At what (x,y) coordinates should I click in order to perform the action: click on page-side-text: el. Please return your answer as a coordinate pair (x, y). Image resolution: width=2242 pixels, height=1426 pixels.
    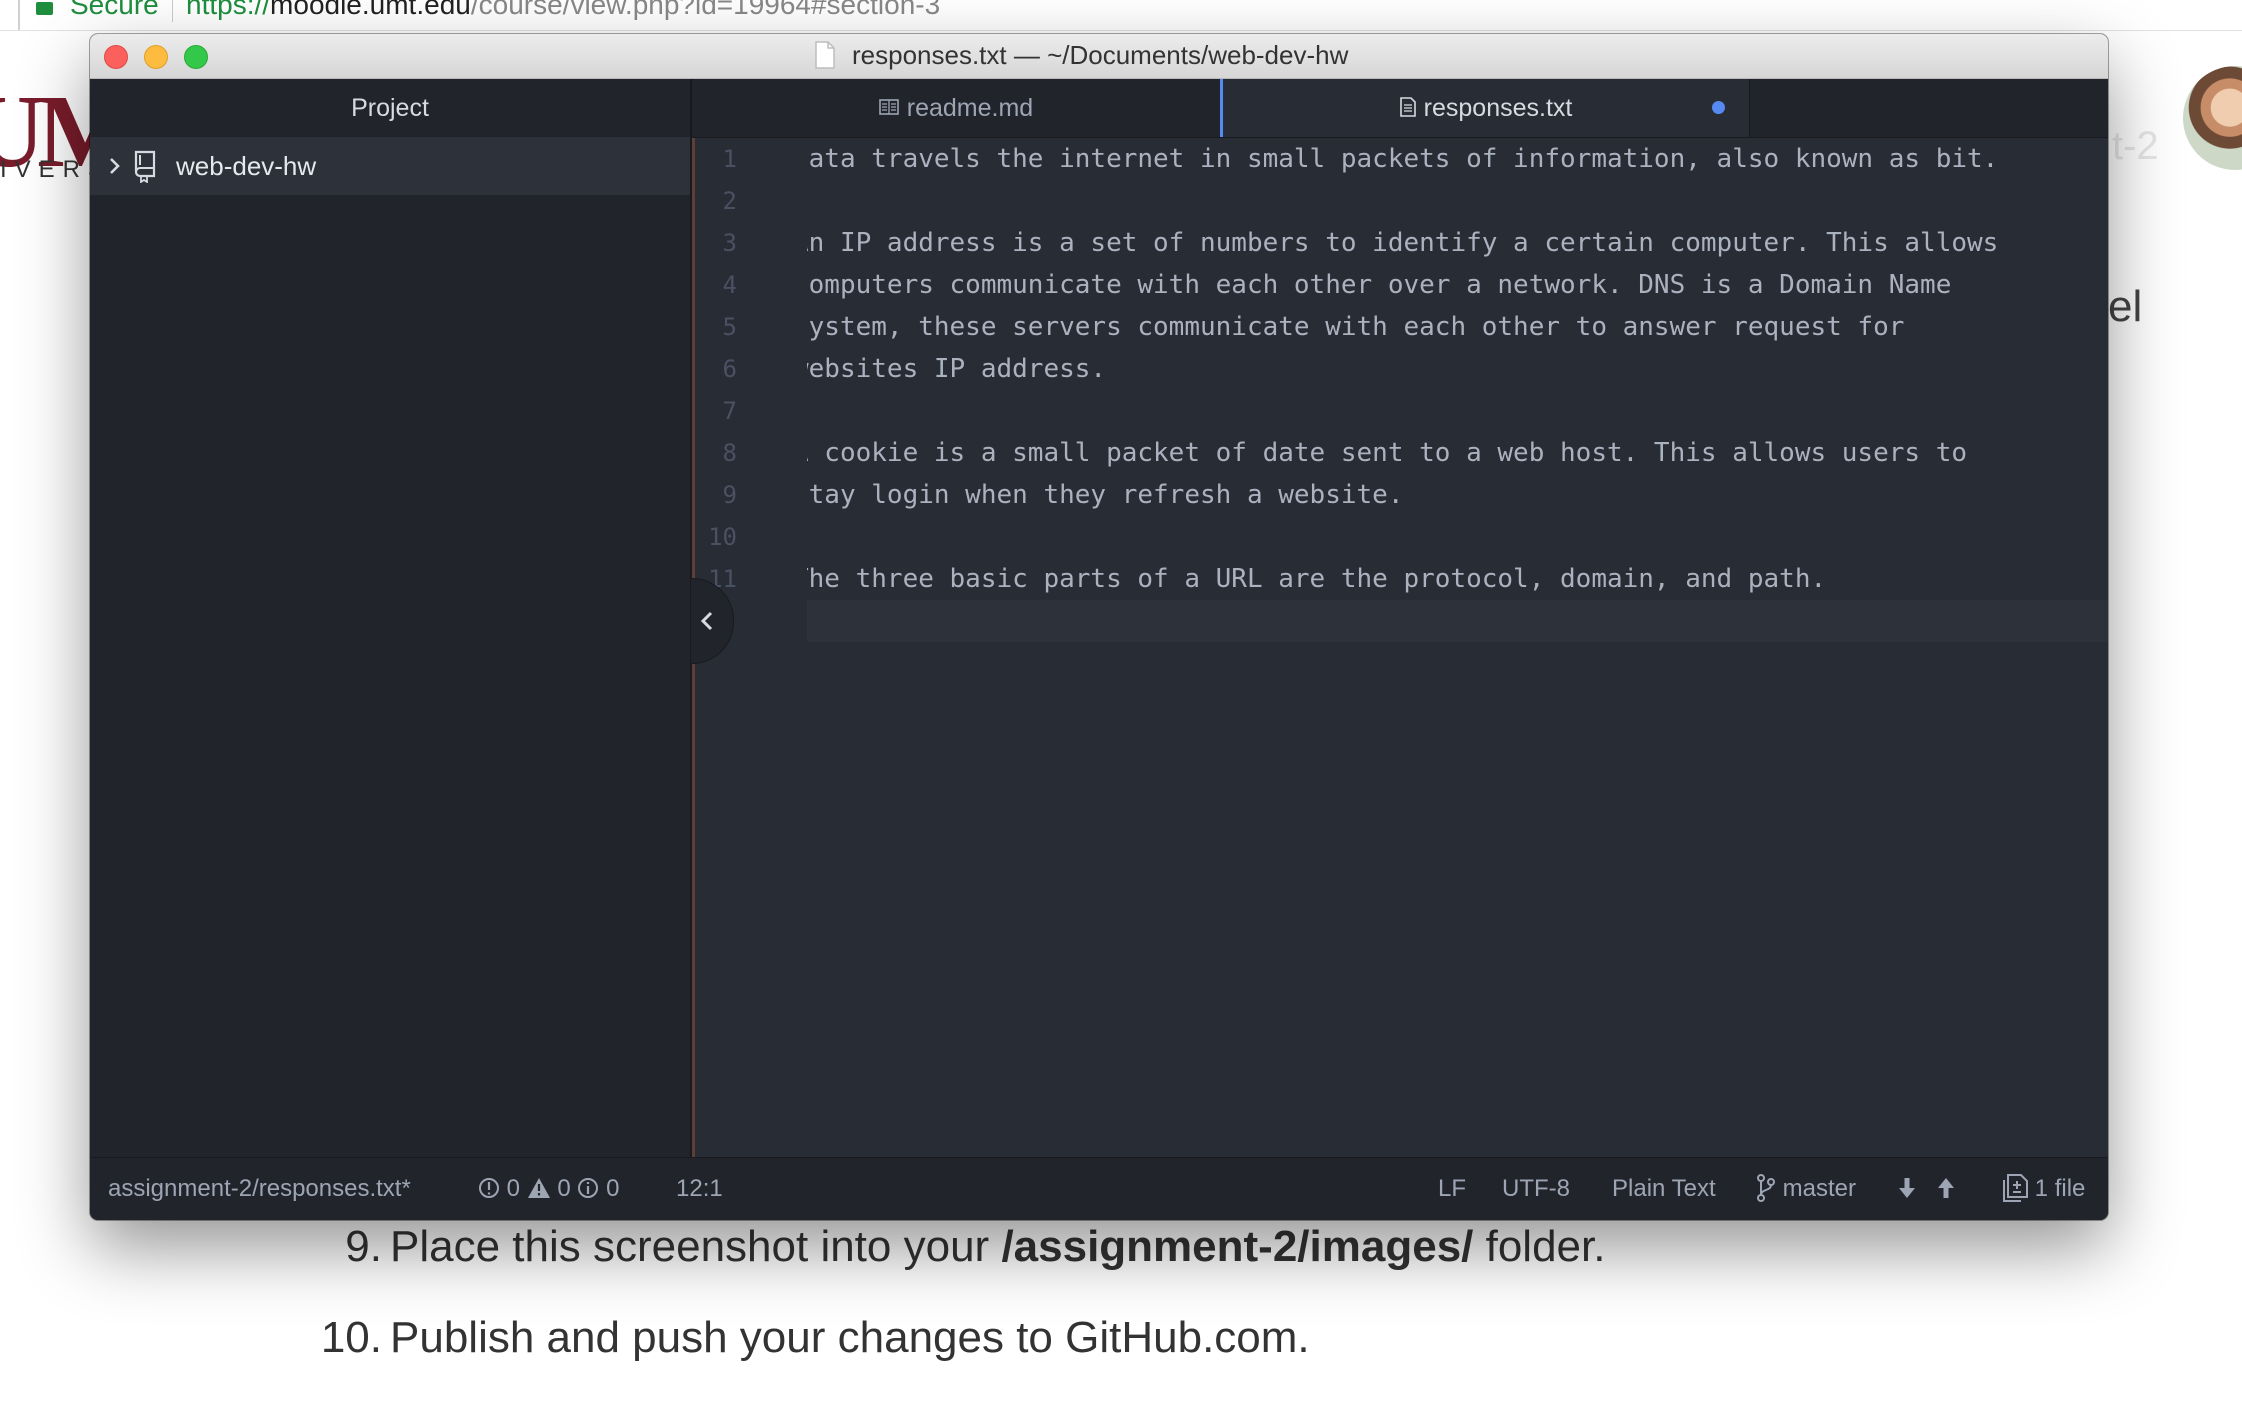
    Looking at the image, I should click on (2125, 306).